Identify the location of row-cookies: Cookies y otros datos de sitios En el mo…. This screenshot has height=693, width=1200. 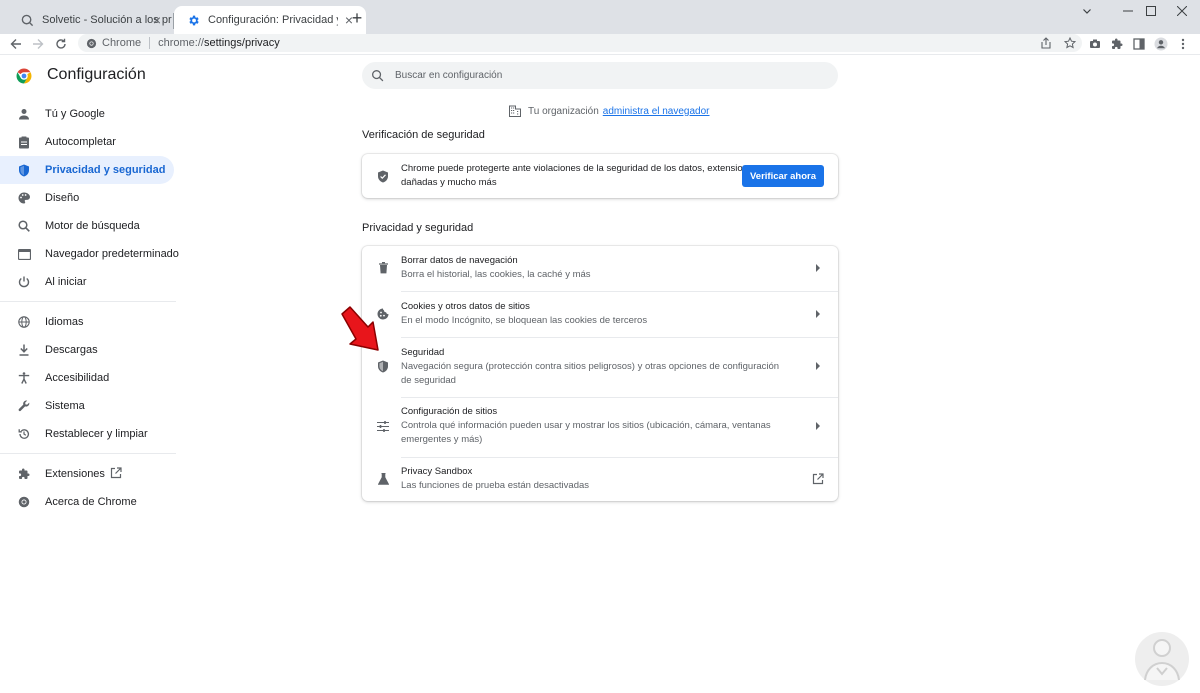
(600, 314).